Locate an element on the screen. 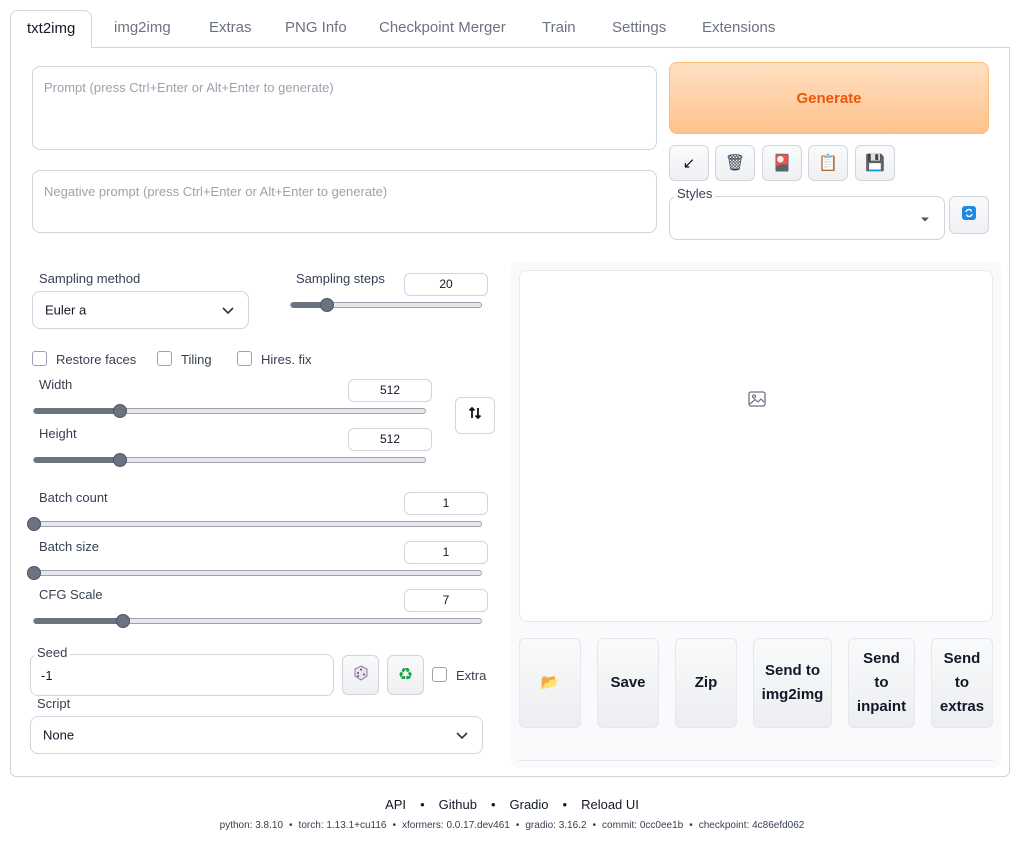 The image size is (1024, 847). batch-count-thumb is located at coordinates (34, 524).